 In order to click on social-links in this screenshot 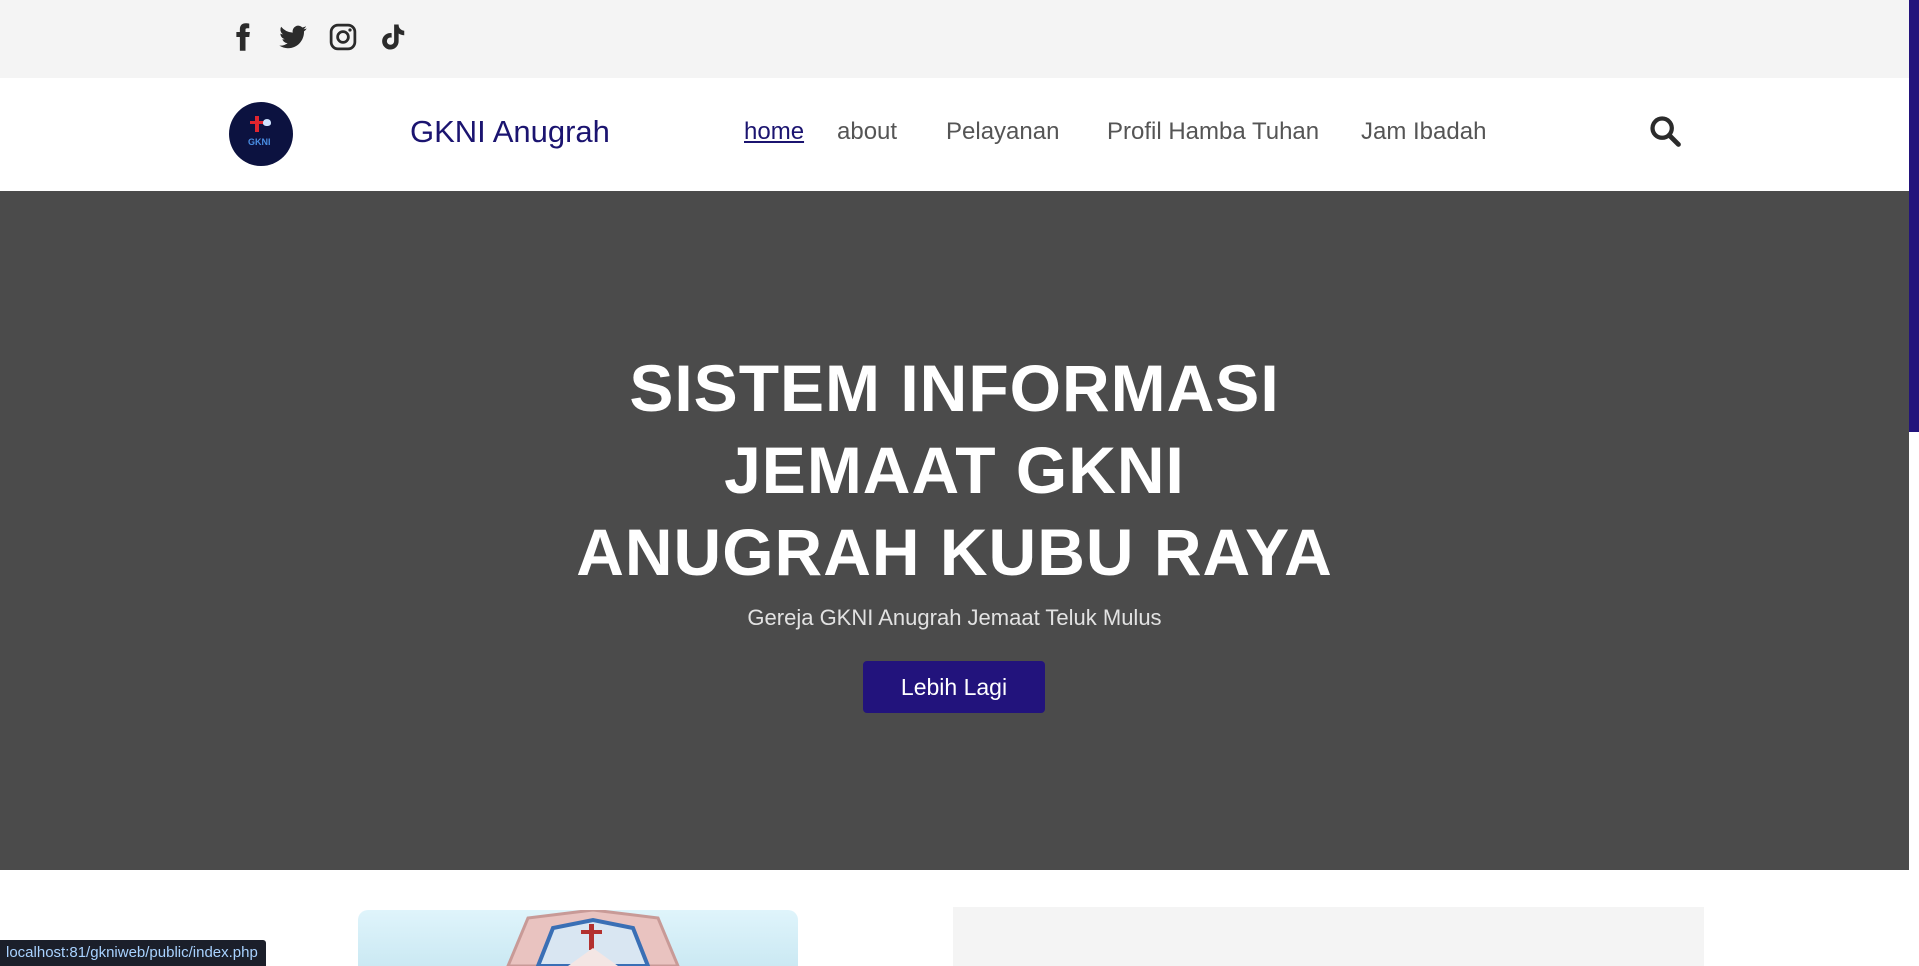, I will do `click(318, 37)`.